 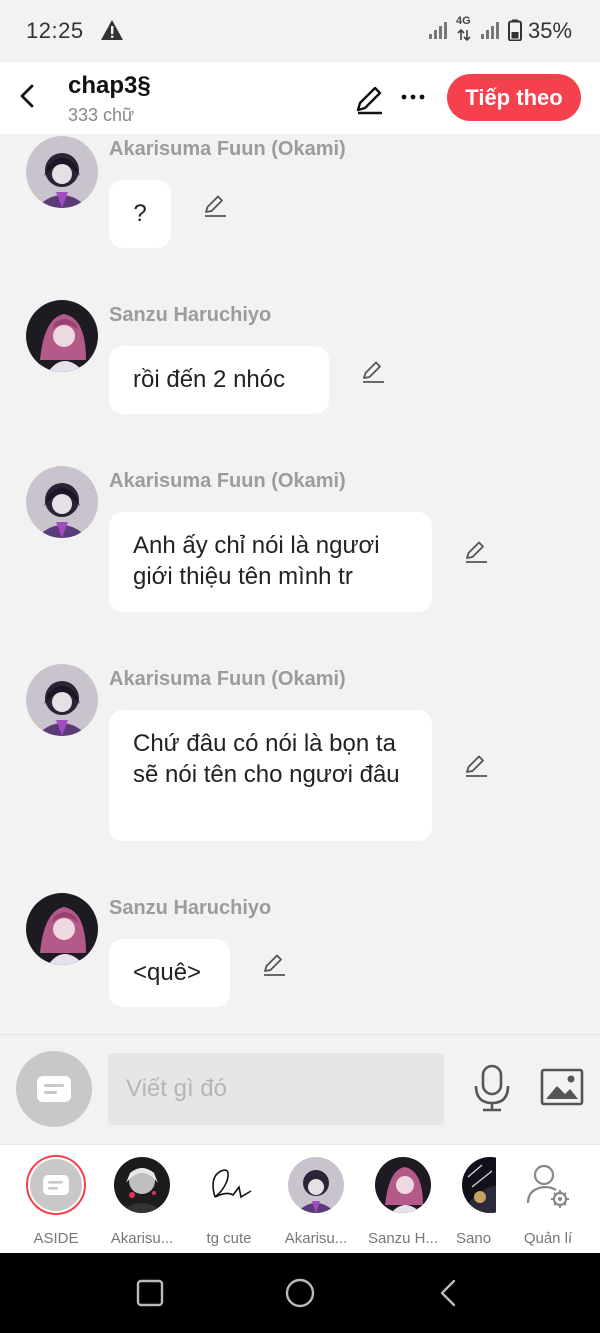 I want to click on character-item: Sano, so click(x=474, y=1202).